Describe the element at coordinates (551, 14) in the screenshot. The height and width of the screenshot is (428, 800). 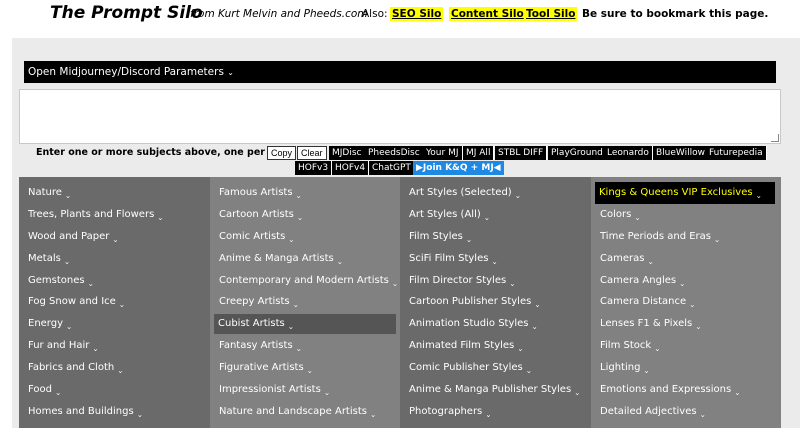
I see `tool-silo-link: Tool Silo` at that location.